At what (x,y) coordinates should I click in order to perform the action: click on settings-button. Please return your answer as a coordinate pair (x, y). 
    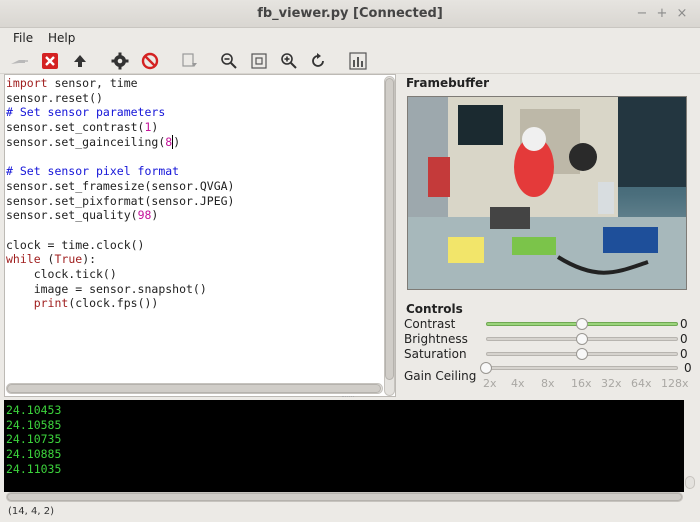
    Looking at the image, I should click on (120, 61).